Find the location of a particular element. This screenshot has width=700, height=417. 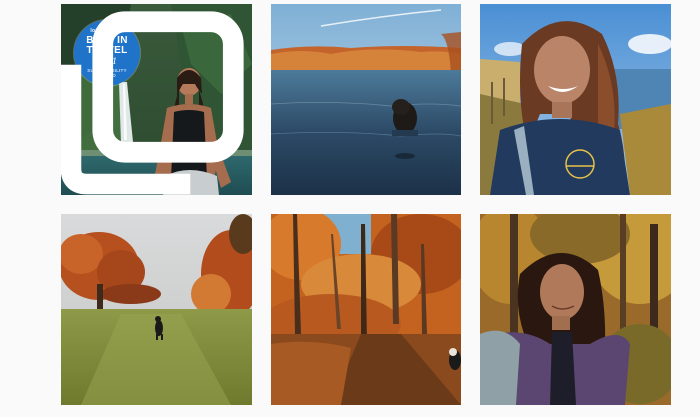

lake-dog-photo is located at coordinates (366, 99).